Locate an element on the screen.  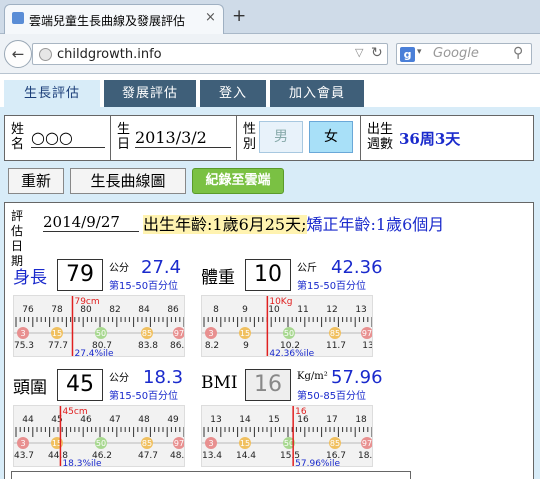
percentile-badge-label: 85 is located at coordinates (147, 443).